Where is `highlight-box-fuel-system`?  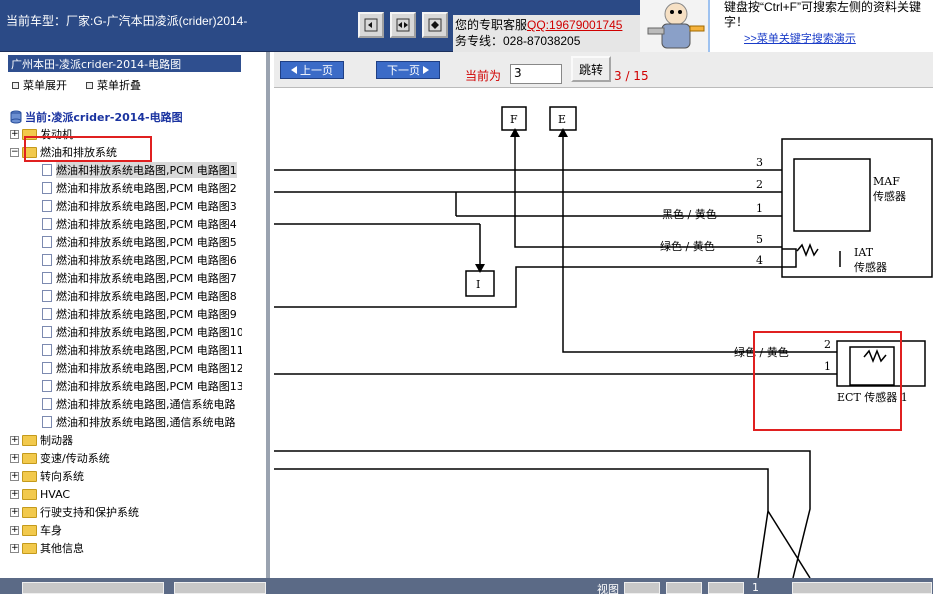 highlight-box-fuel-system is located at coordinates (88, 149).